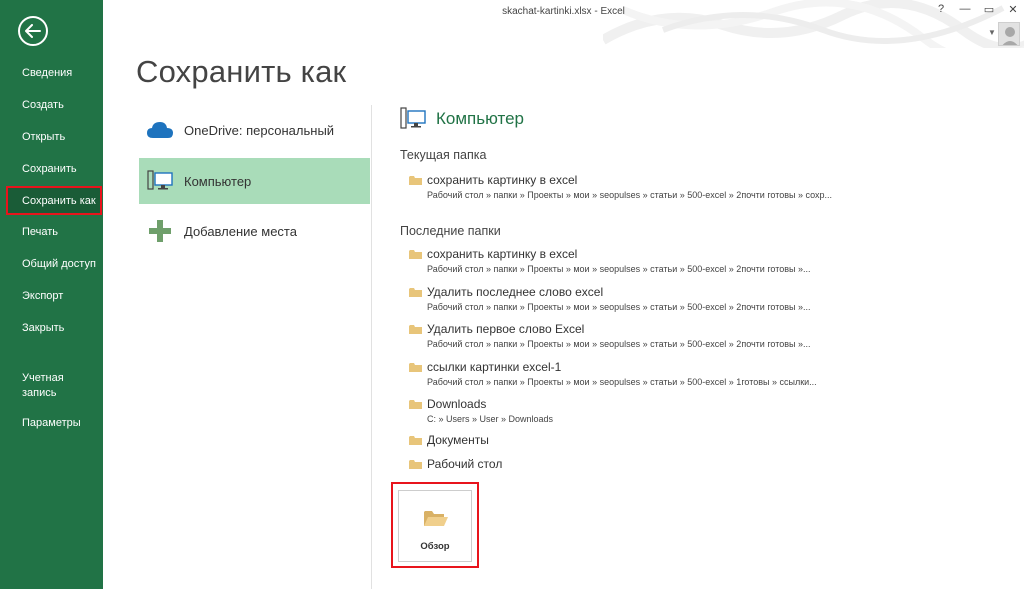 The height and width of the screenshot is (589, 1024). Describe the element at coordinates (259, 130) in the screenshot. I see `place-label: OneDrive: персональный` at that location.